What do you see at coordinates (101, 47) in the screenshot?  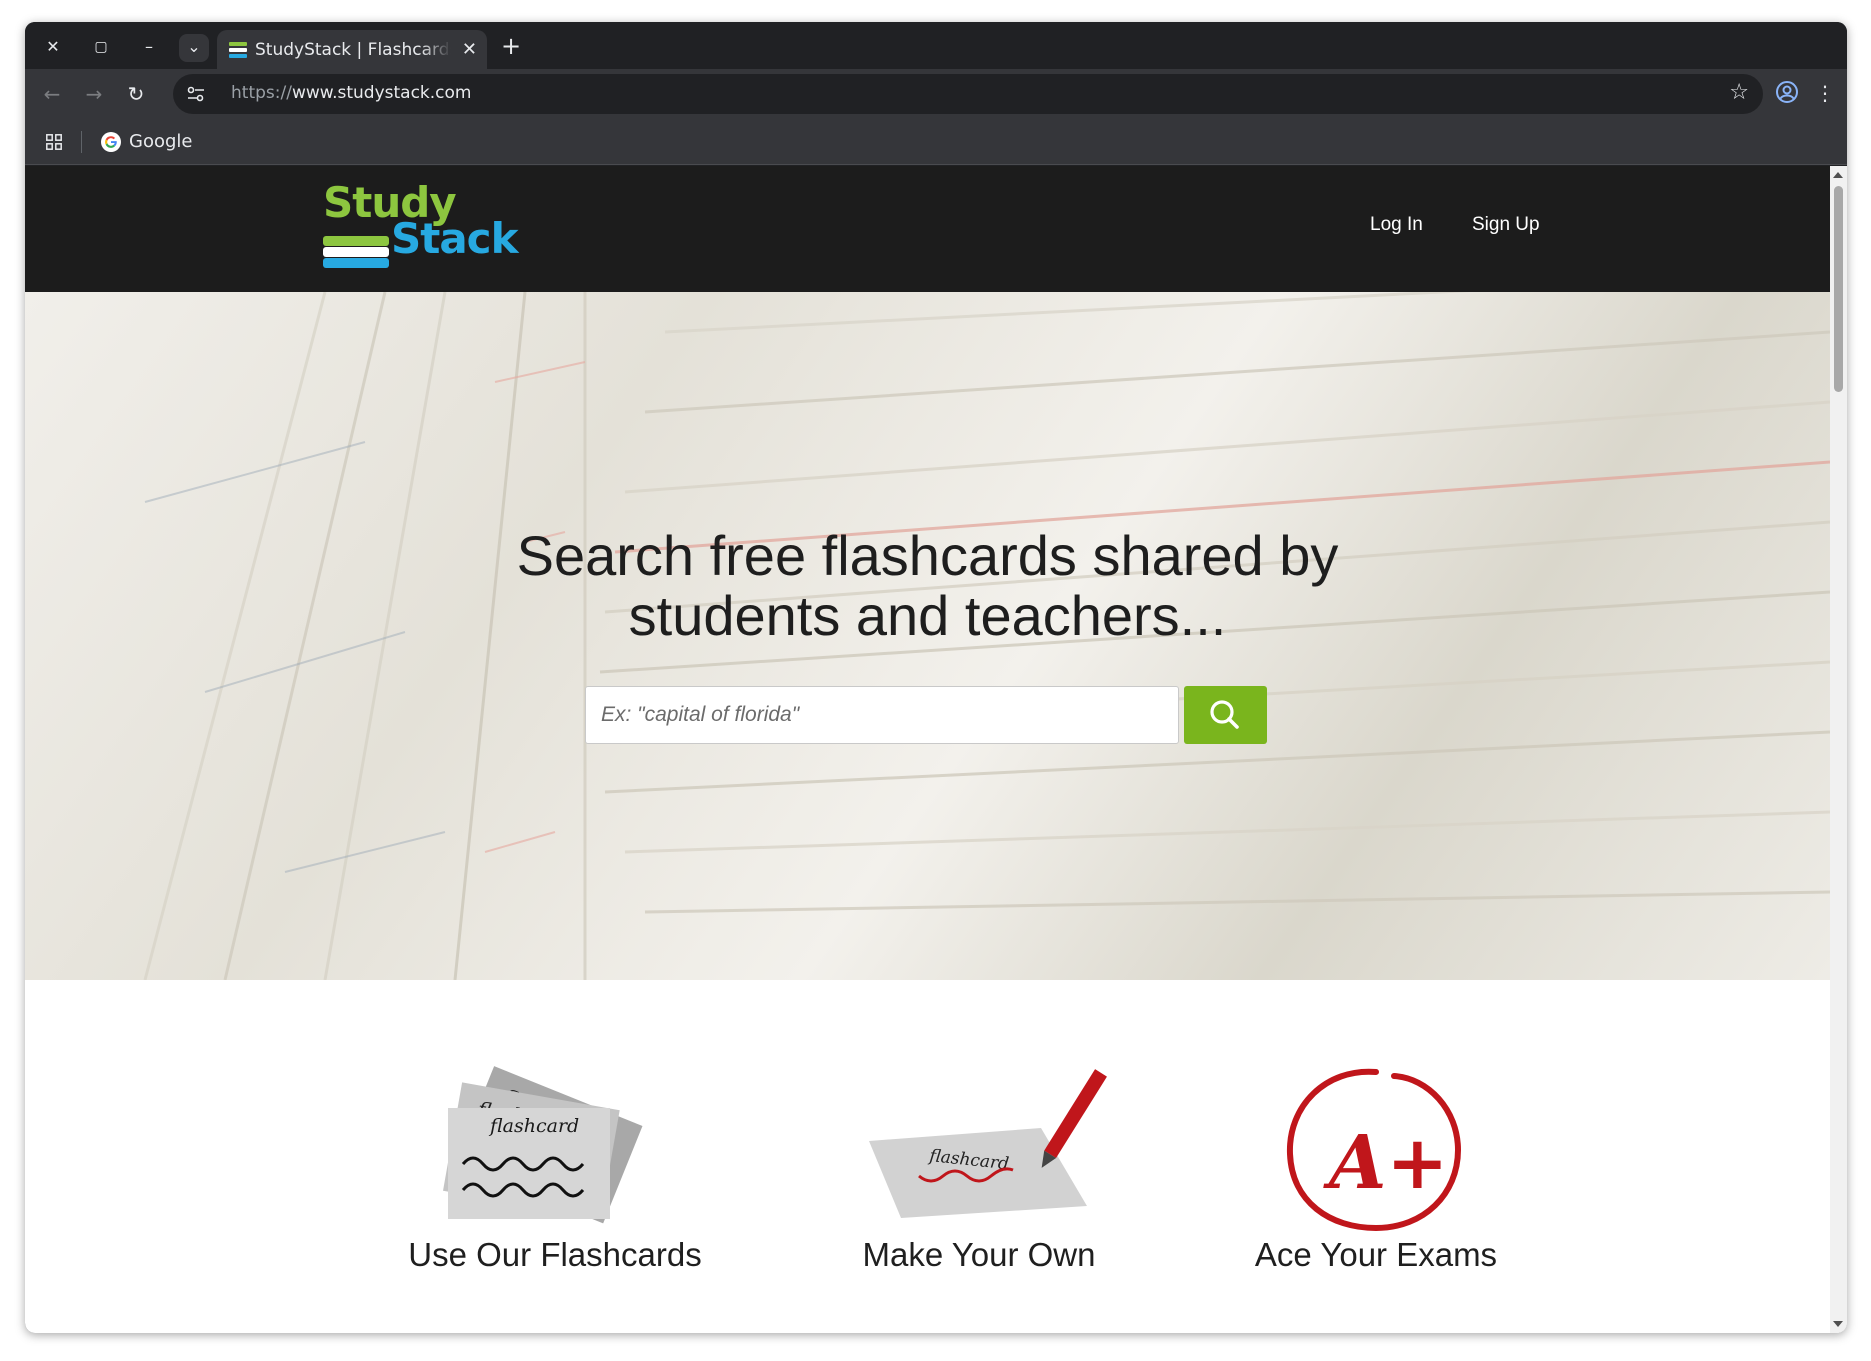 I see `window-maximize-icon: ▢` at bounding box center [101, 47].